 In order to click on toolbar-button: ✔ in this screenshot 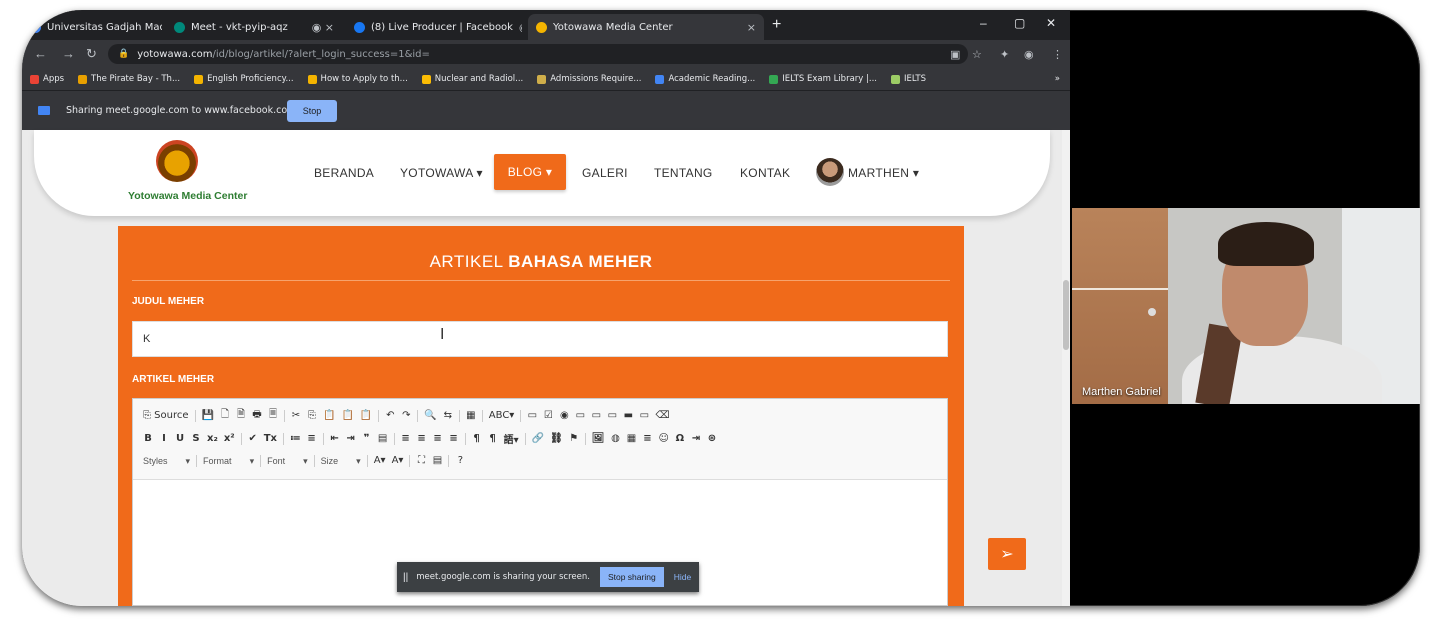, I will do `click(253, 438)`.